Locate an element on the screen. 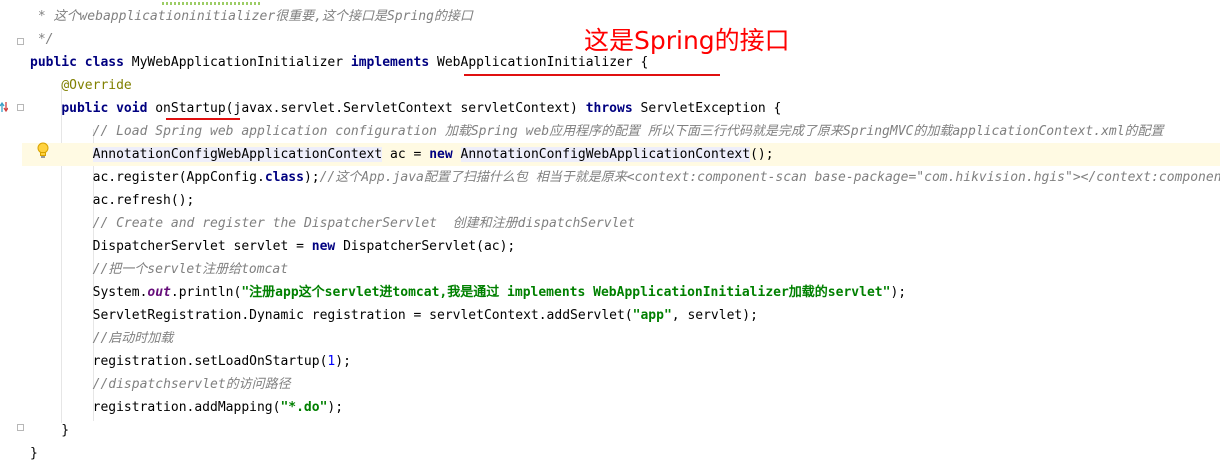 This screenshot has height=470, width=1220. code-token: class is located at coordinates (284, 177).